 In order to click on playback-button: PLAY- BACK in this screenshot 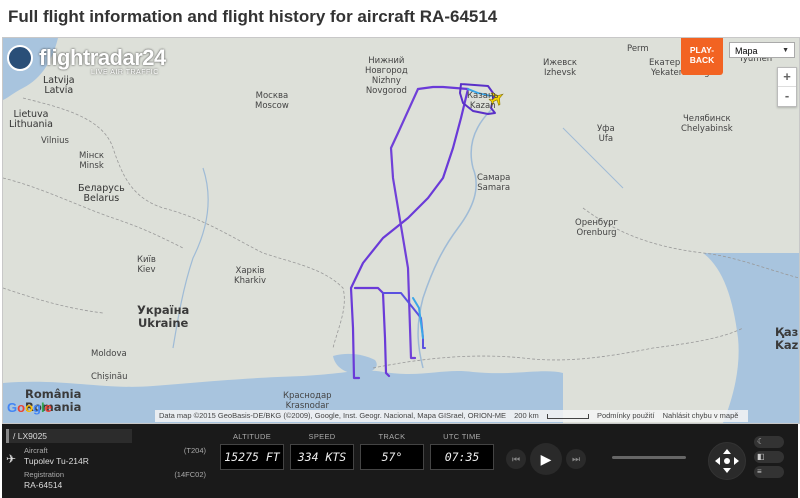, I will do `click(702, 56)`.